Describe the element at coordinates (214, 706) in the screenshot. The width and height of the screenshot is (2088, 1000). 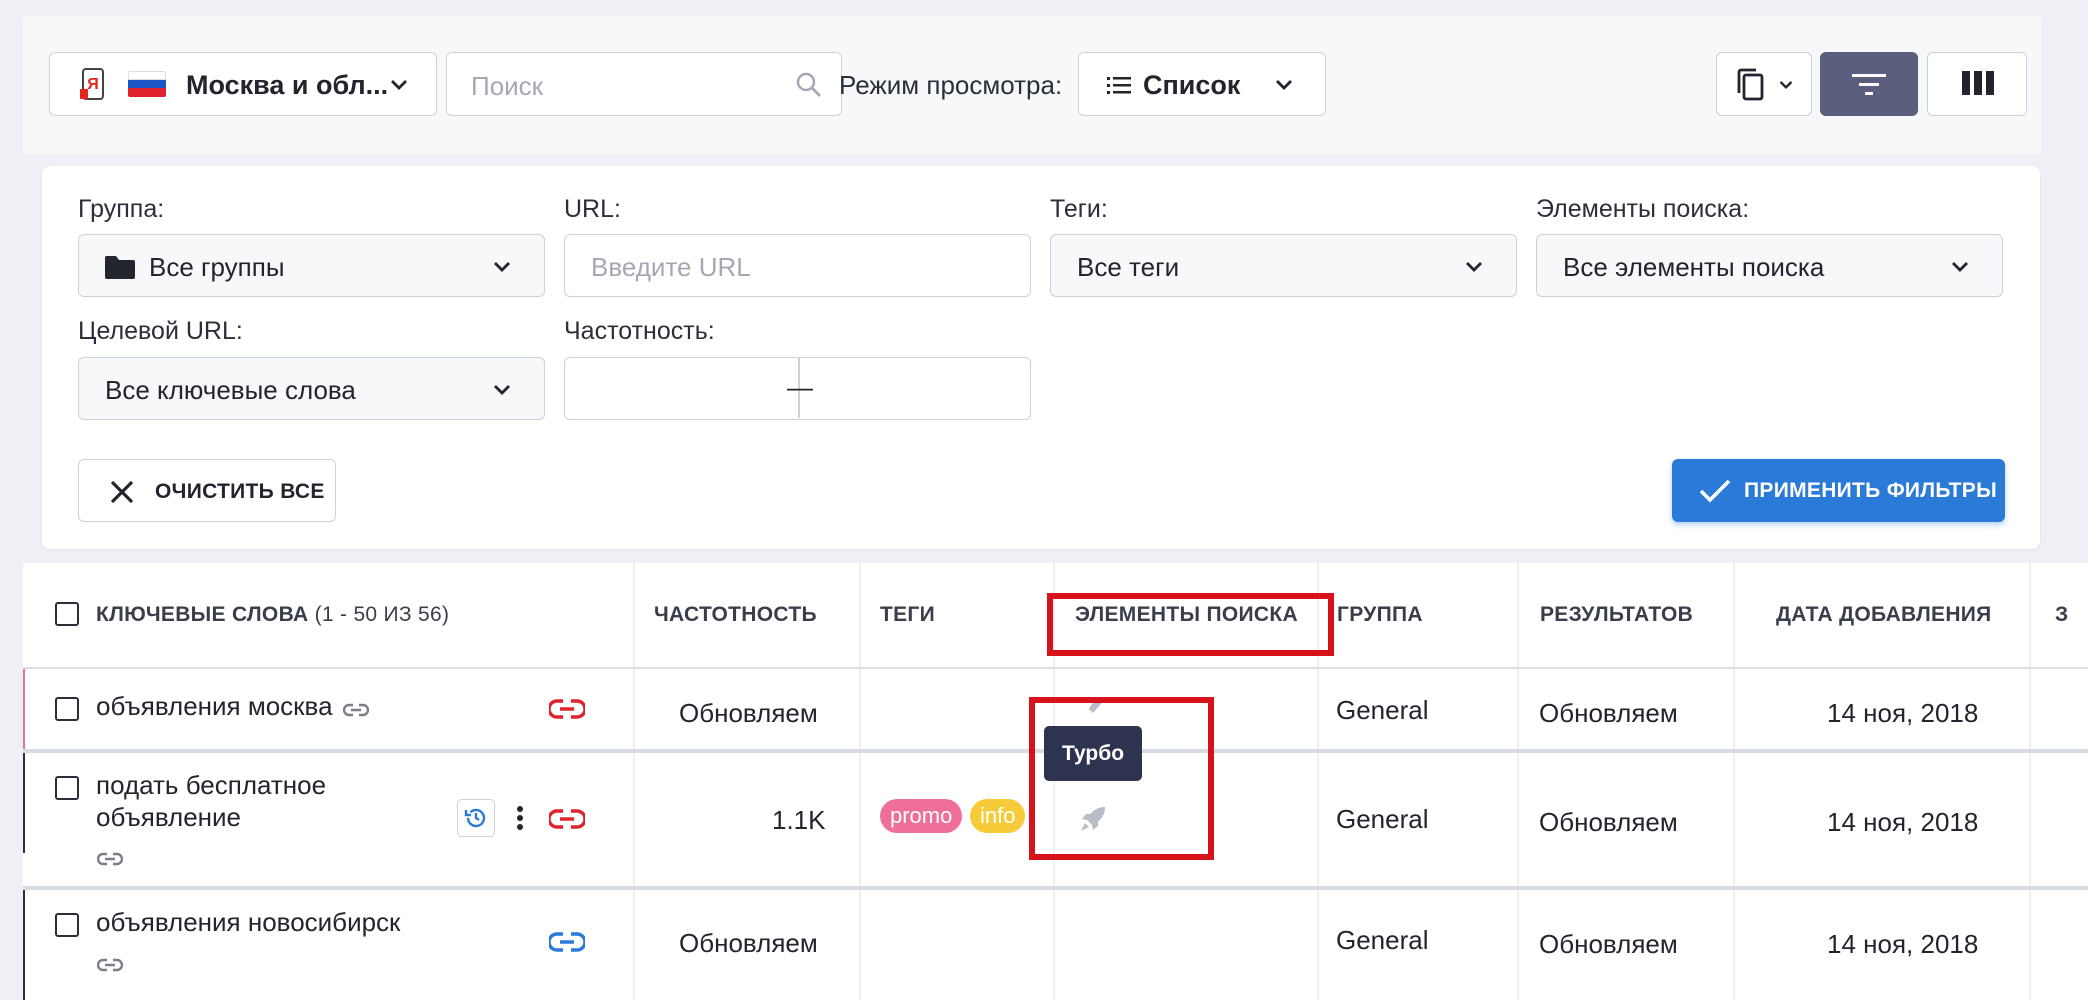
I see `keyword-text: объявления москва` at that location.